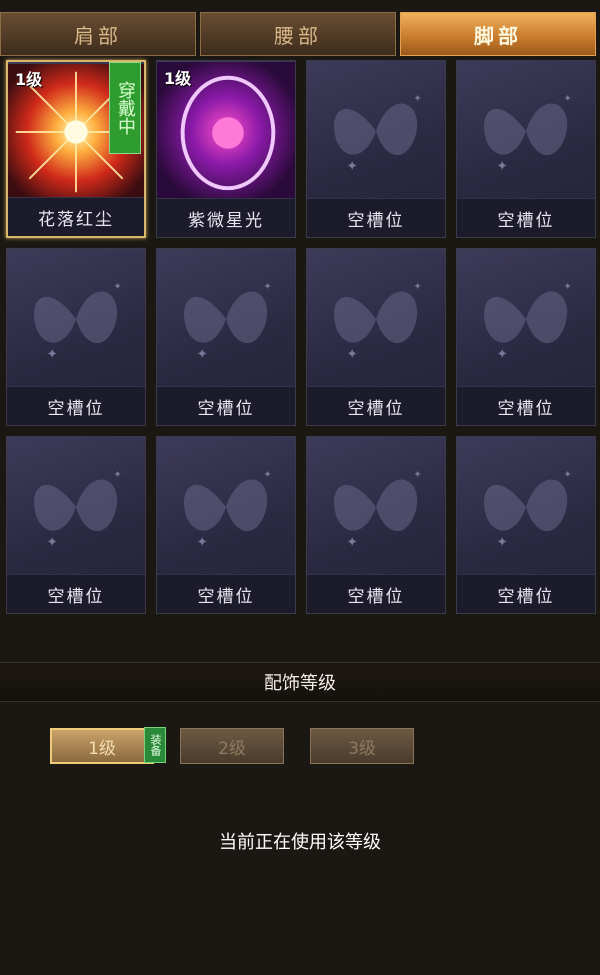  I want to click on tab-waist: 腰部, so click(298, 34).